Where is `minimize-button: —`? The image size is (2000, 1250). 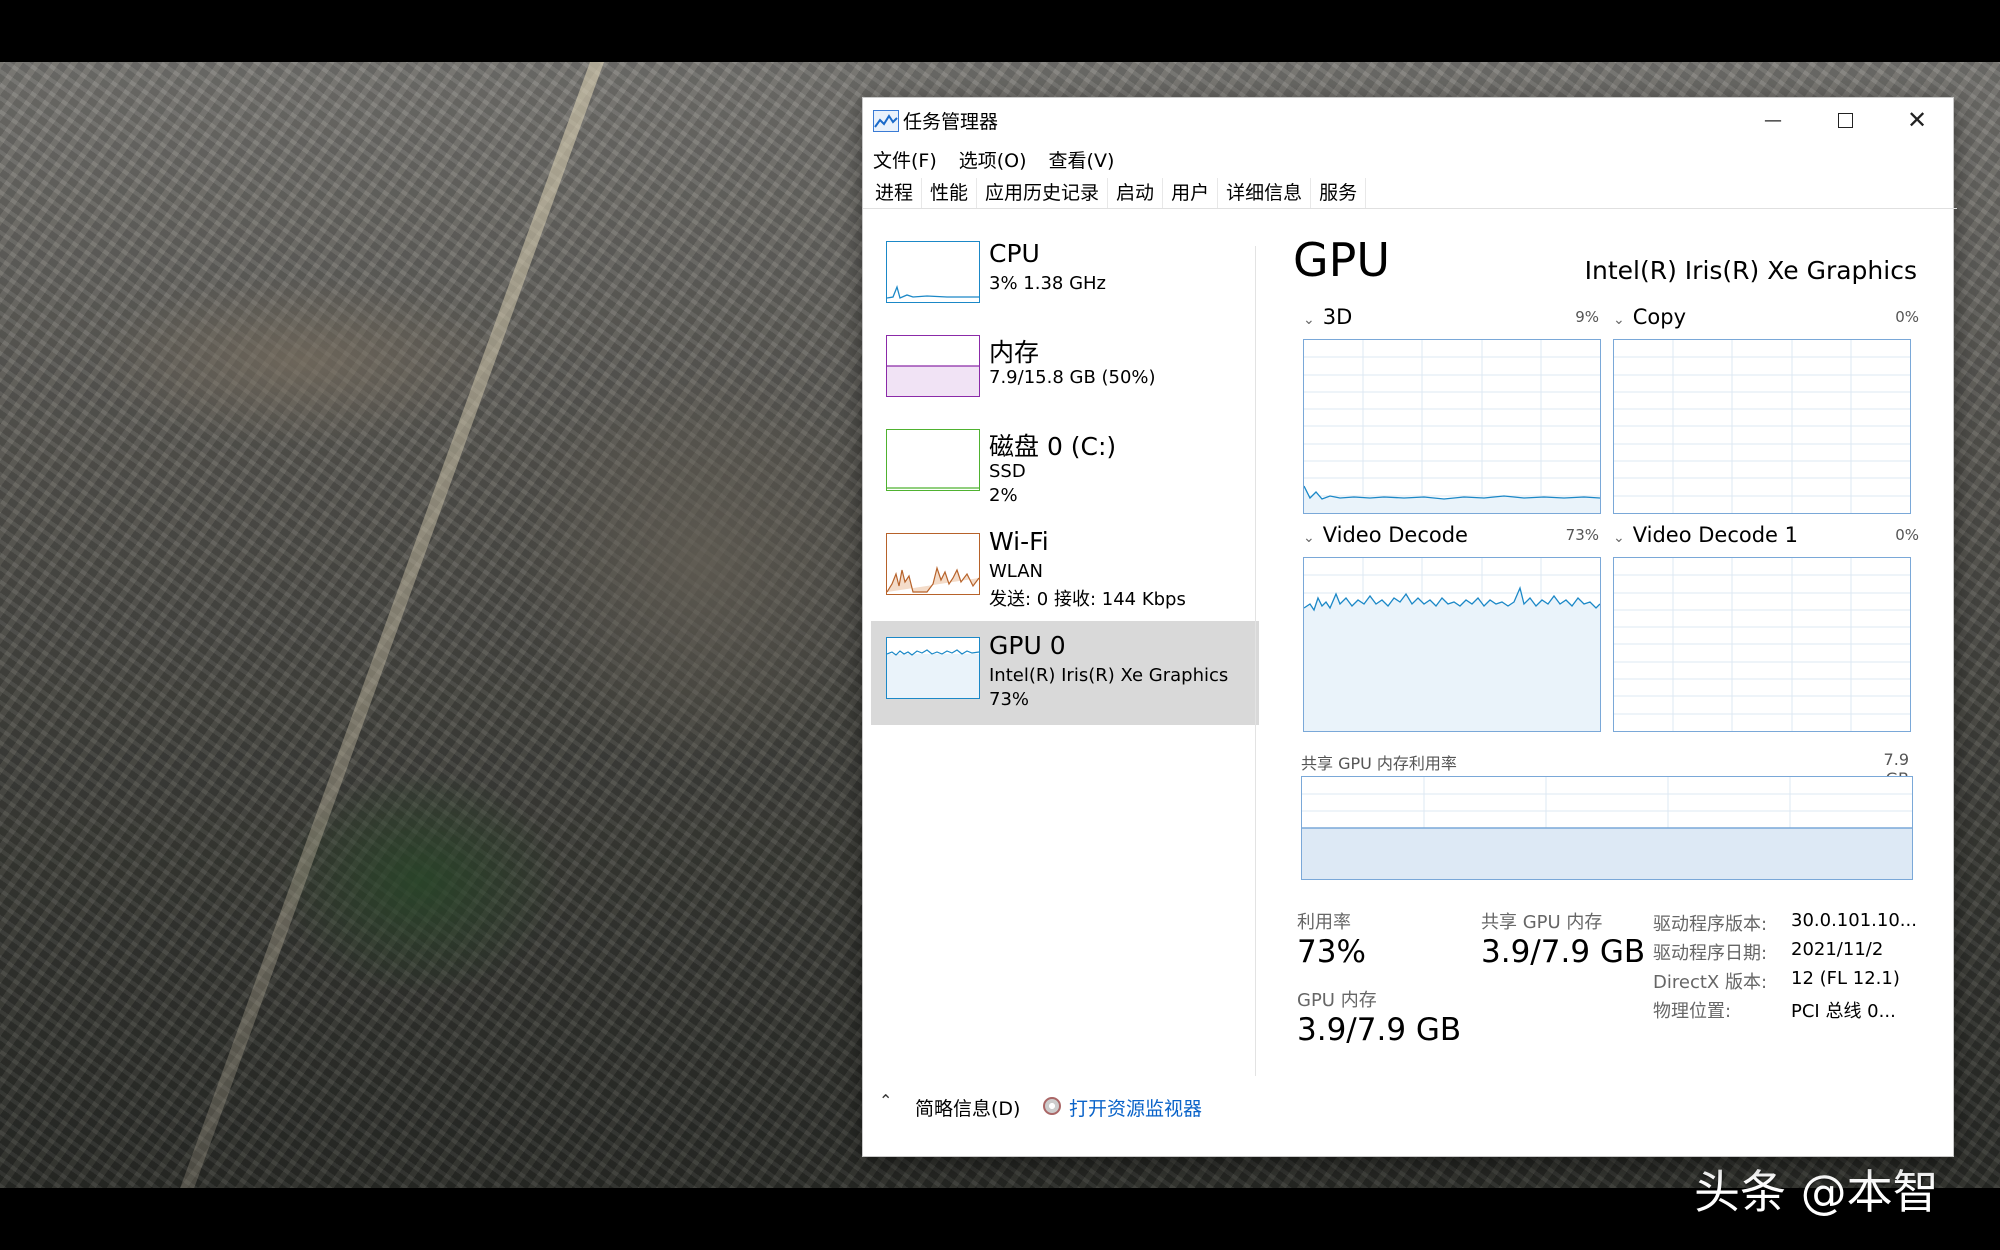
minimize-button: — is located at coordinates (1773, 120).